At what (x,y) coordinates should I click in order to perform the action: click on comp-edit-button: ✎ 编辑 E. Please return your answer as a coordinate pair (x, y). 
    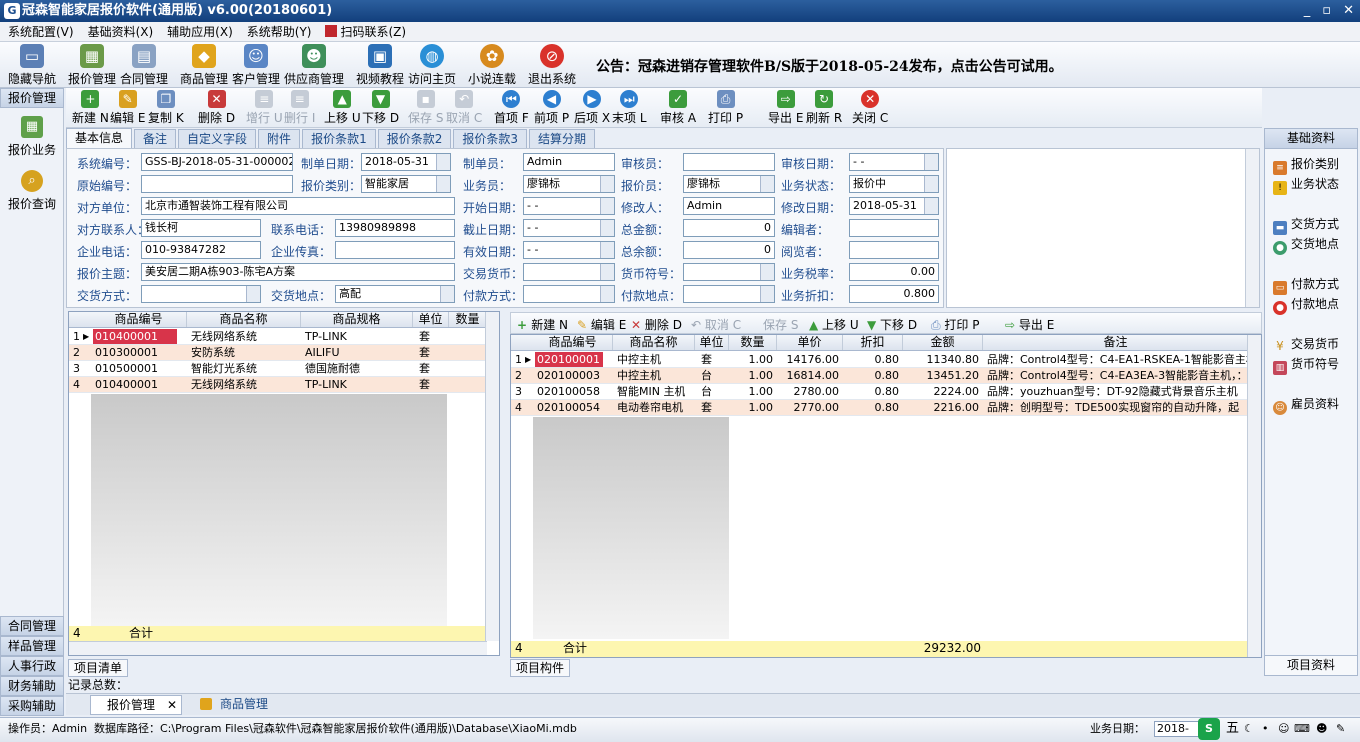
    Looking at the image, I should click on (601, 324).